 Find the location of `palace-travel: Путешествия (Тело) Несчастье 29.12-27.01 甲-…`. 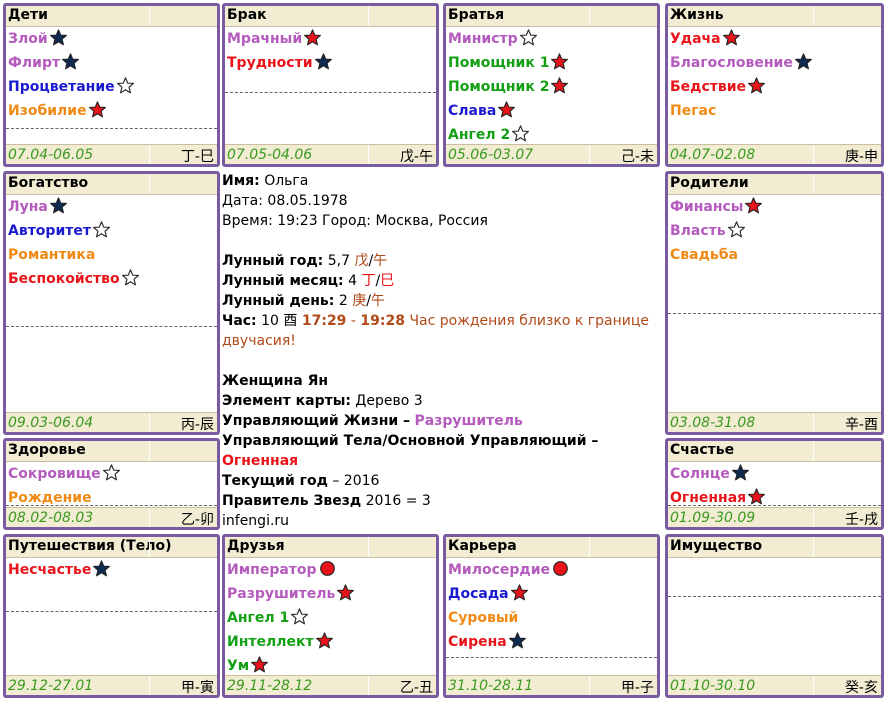

palace-travel: Путешествия (Тело) Несчастье 29.12-27.01 甲-… is located at coordinates (111, 616).